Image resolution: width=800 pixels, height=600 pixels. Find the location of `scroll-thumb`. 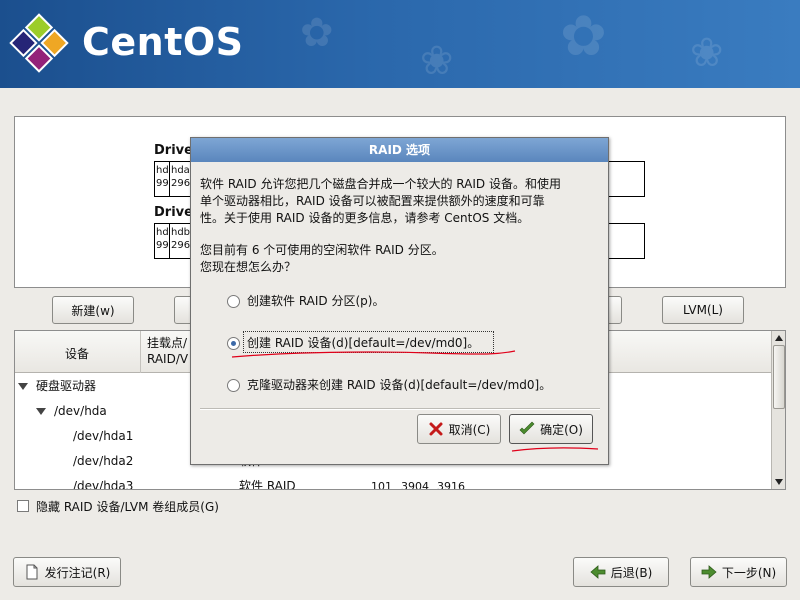

scroll-thumb is located at coordinates (779, 377).